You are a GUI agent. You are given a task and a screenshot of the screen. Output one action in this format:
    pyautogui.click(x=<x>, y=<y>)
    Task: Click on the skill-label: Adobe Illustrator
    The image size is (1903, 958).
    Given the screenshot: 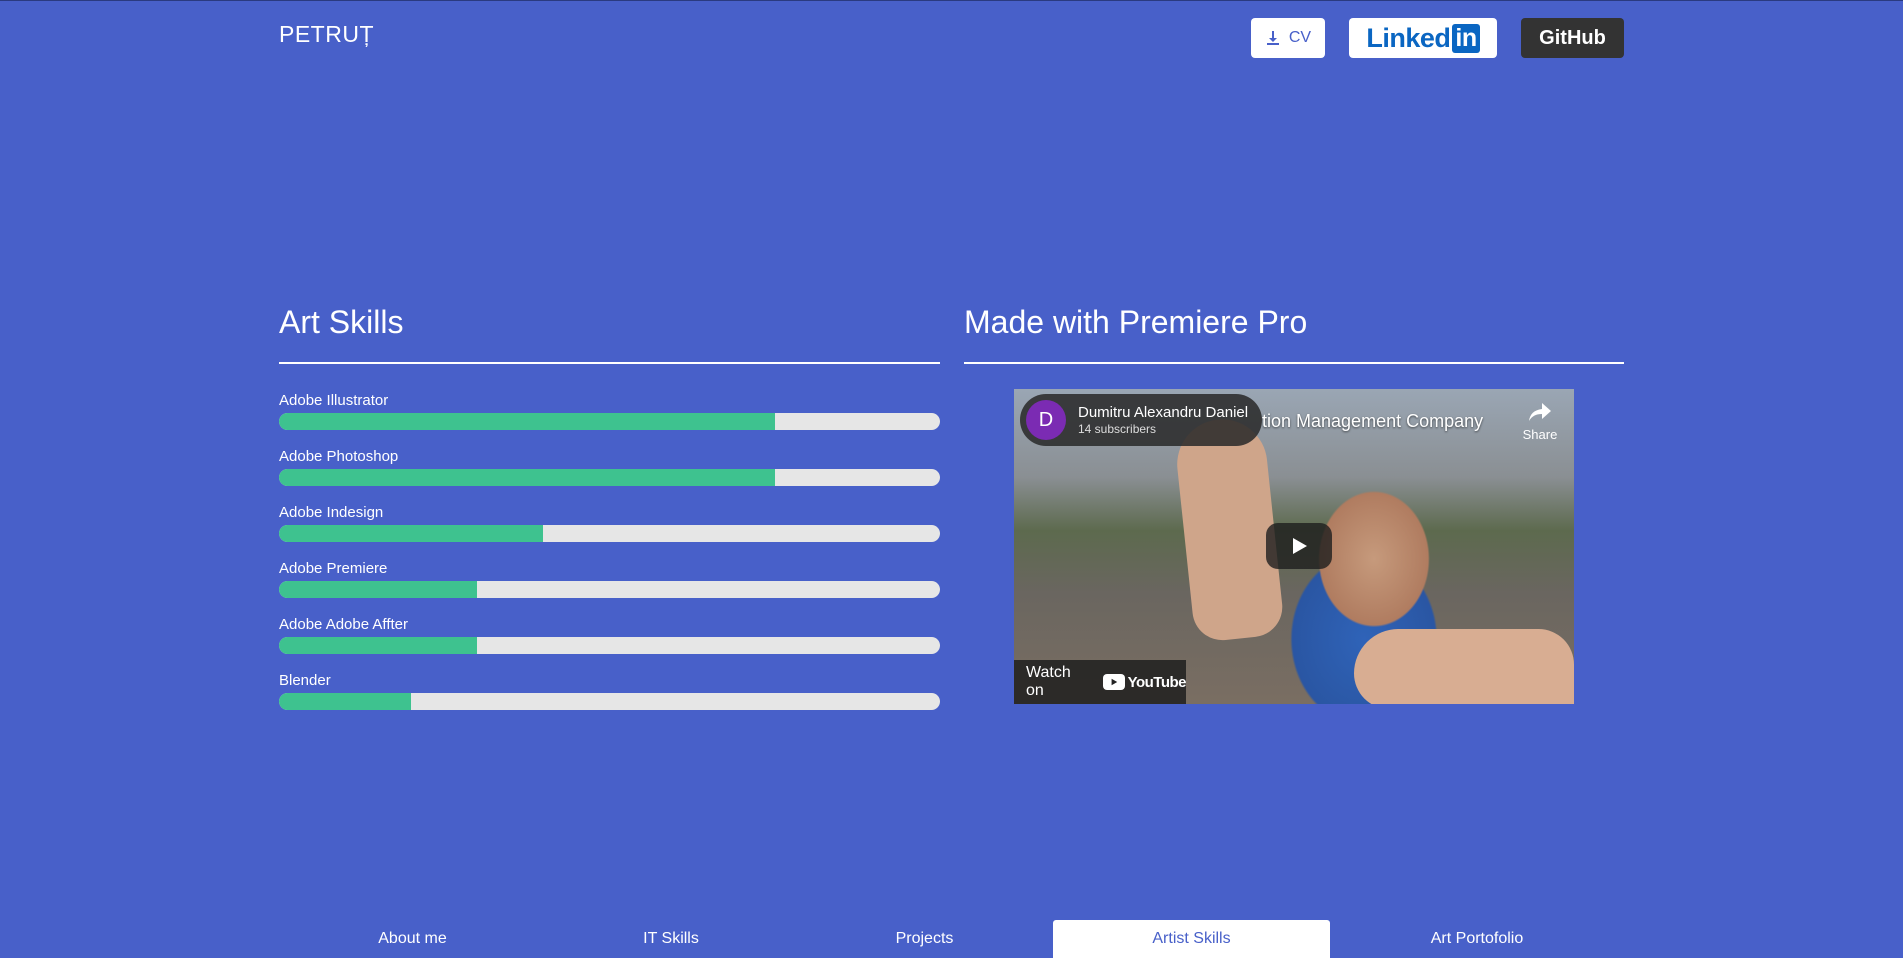 What is the action you would take?
    pyautogui.click(x=334, y=400)
    